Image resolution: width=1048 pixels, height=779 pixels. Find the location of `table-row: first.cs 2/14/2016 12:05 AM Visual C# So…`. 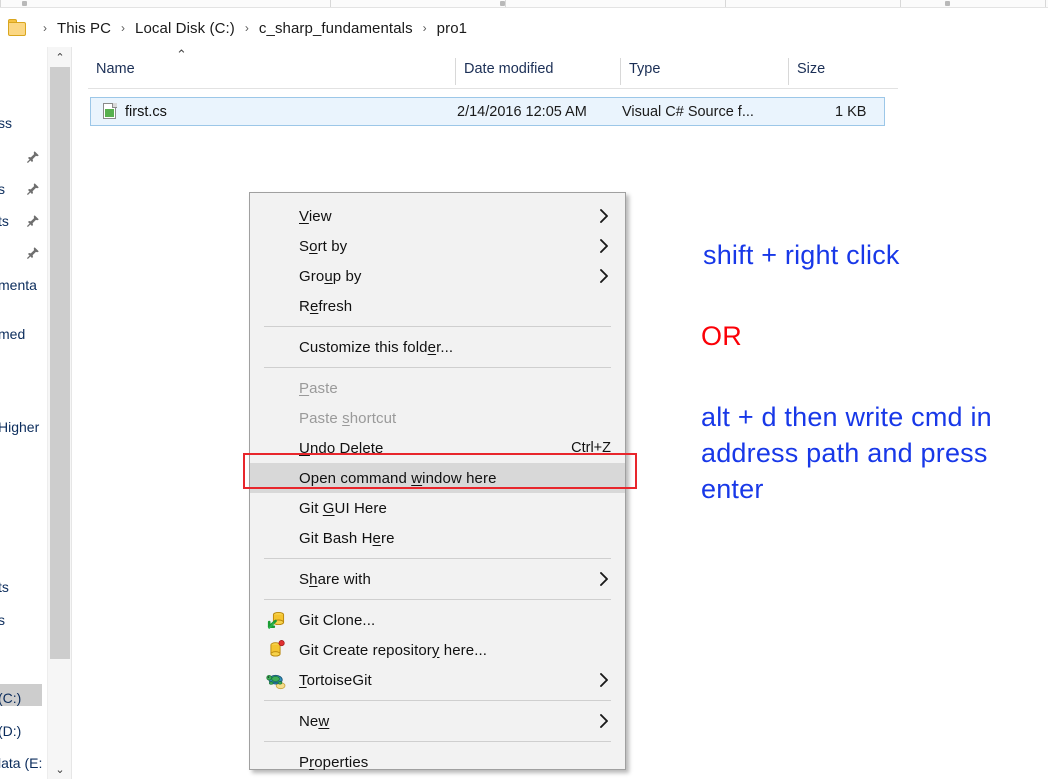

table-row: first.cs 2/14/2016 12:05 AM Visual C# So… is located at coordinates (487, 111).